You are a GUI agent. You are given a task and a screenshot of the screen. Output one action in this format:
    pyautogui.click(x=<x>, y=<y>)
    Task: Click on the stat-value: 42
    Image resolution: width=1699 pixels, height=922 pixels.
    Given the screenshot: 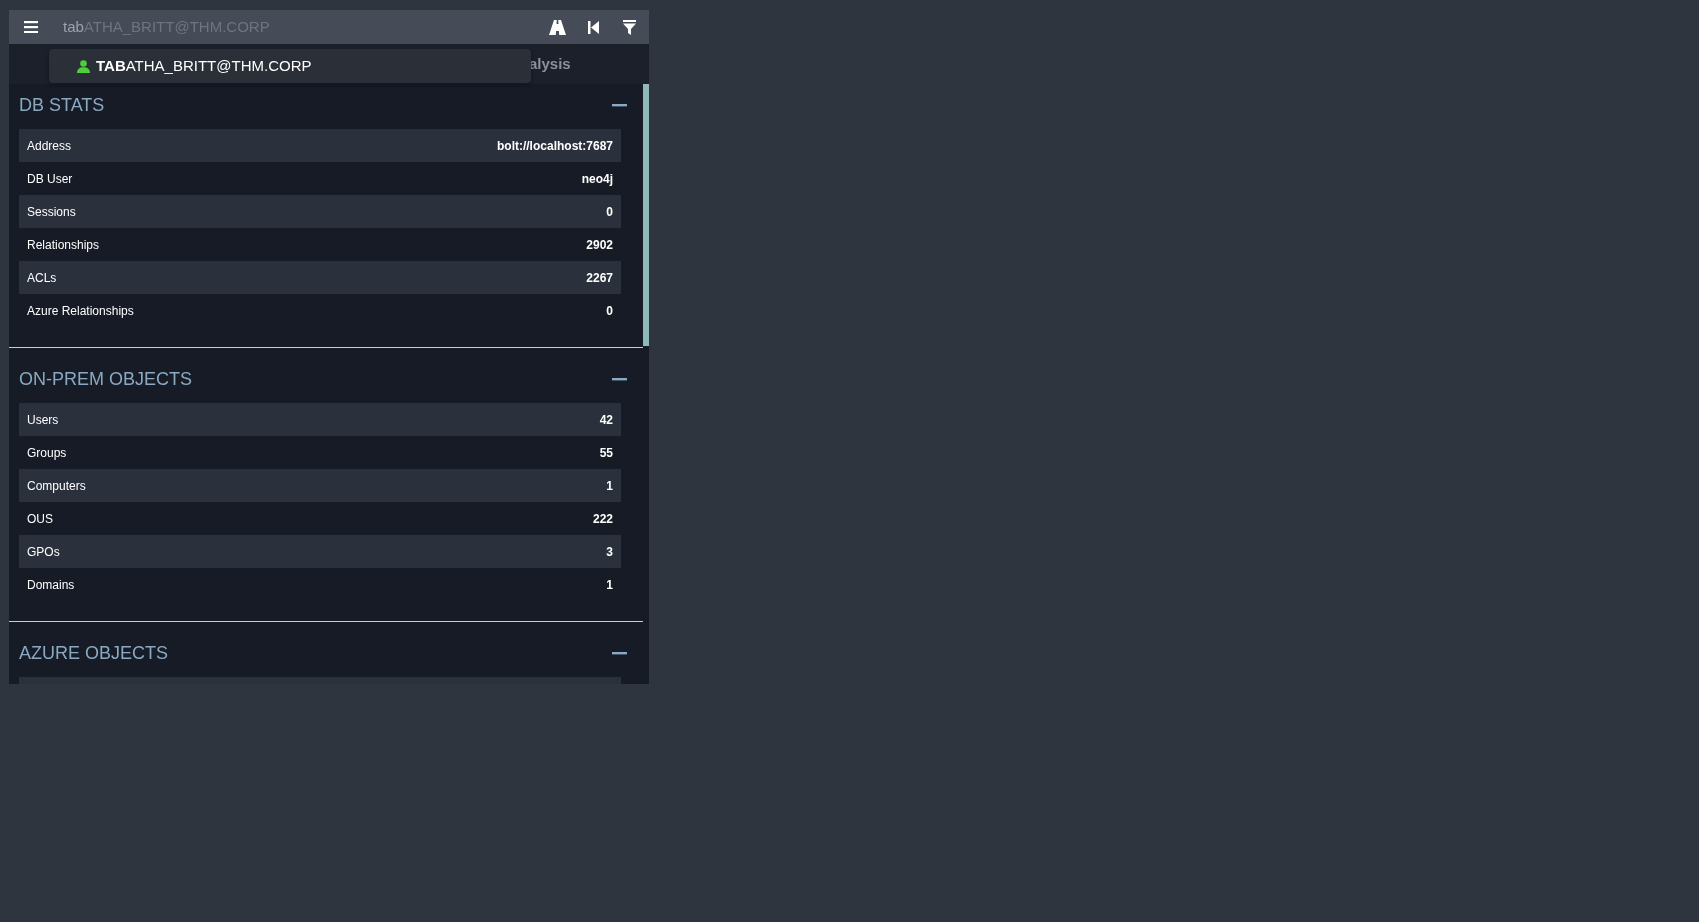 What is the action you would take?
    pyautogui.click(x=606, y=420)
    